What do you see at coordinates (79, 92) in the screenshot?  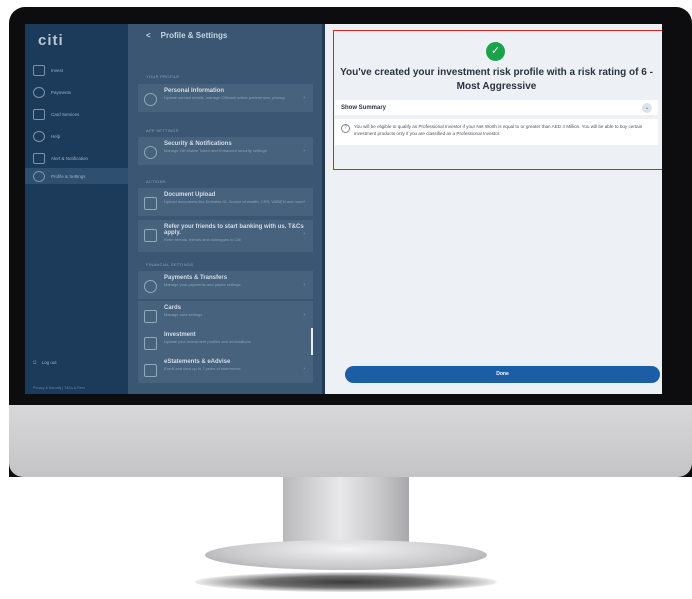 I see `sidebar-item-payments: Payments` at bounding box center [79, 92].